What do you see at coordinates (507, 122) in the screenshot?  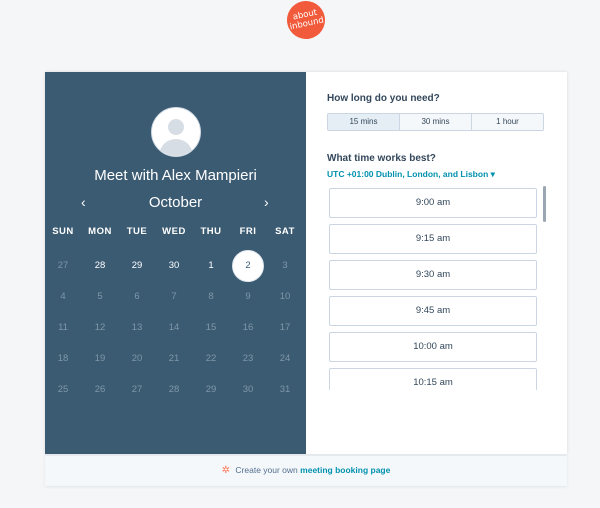 I see `duration-option: 1 hour` at bounding box center [507, 122].